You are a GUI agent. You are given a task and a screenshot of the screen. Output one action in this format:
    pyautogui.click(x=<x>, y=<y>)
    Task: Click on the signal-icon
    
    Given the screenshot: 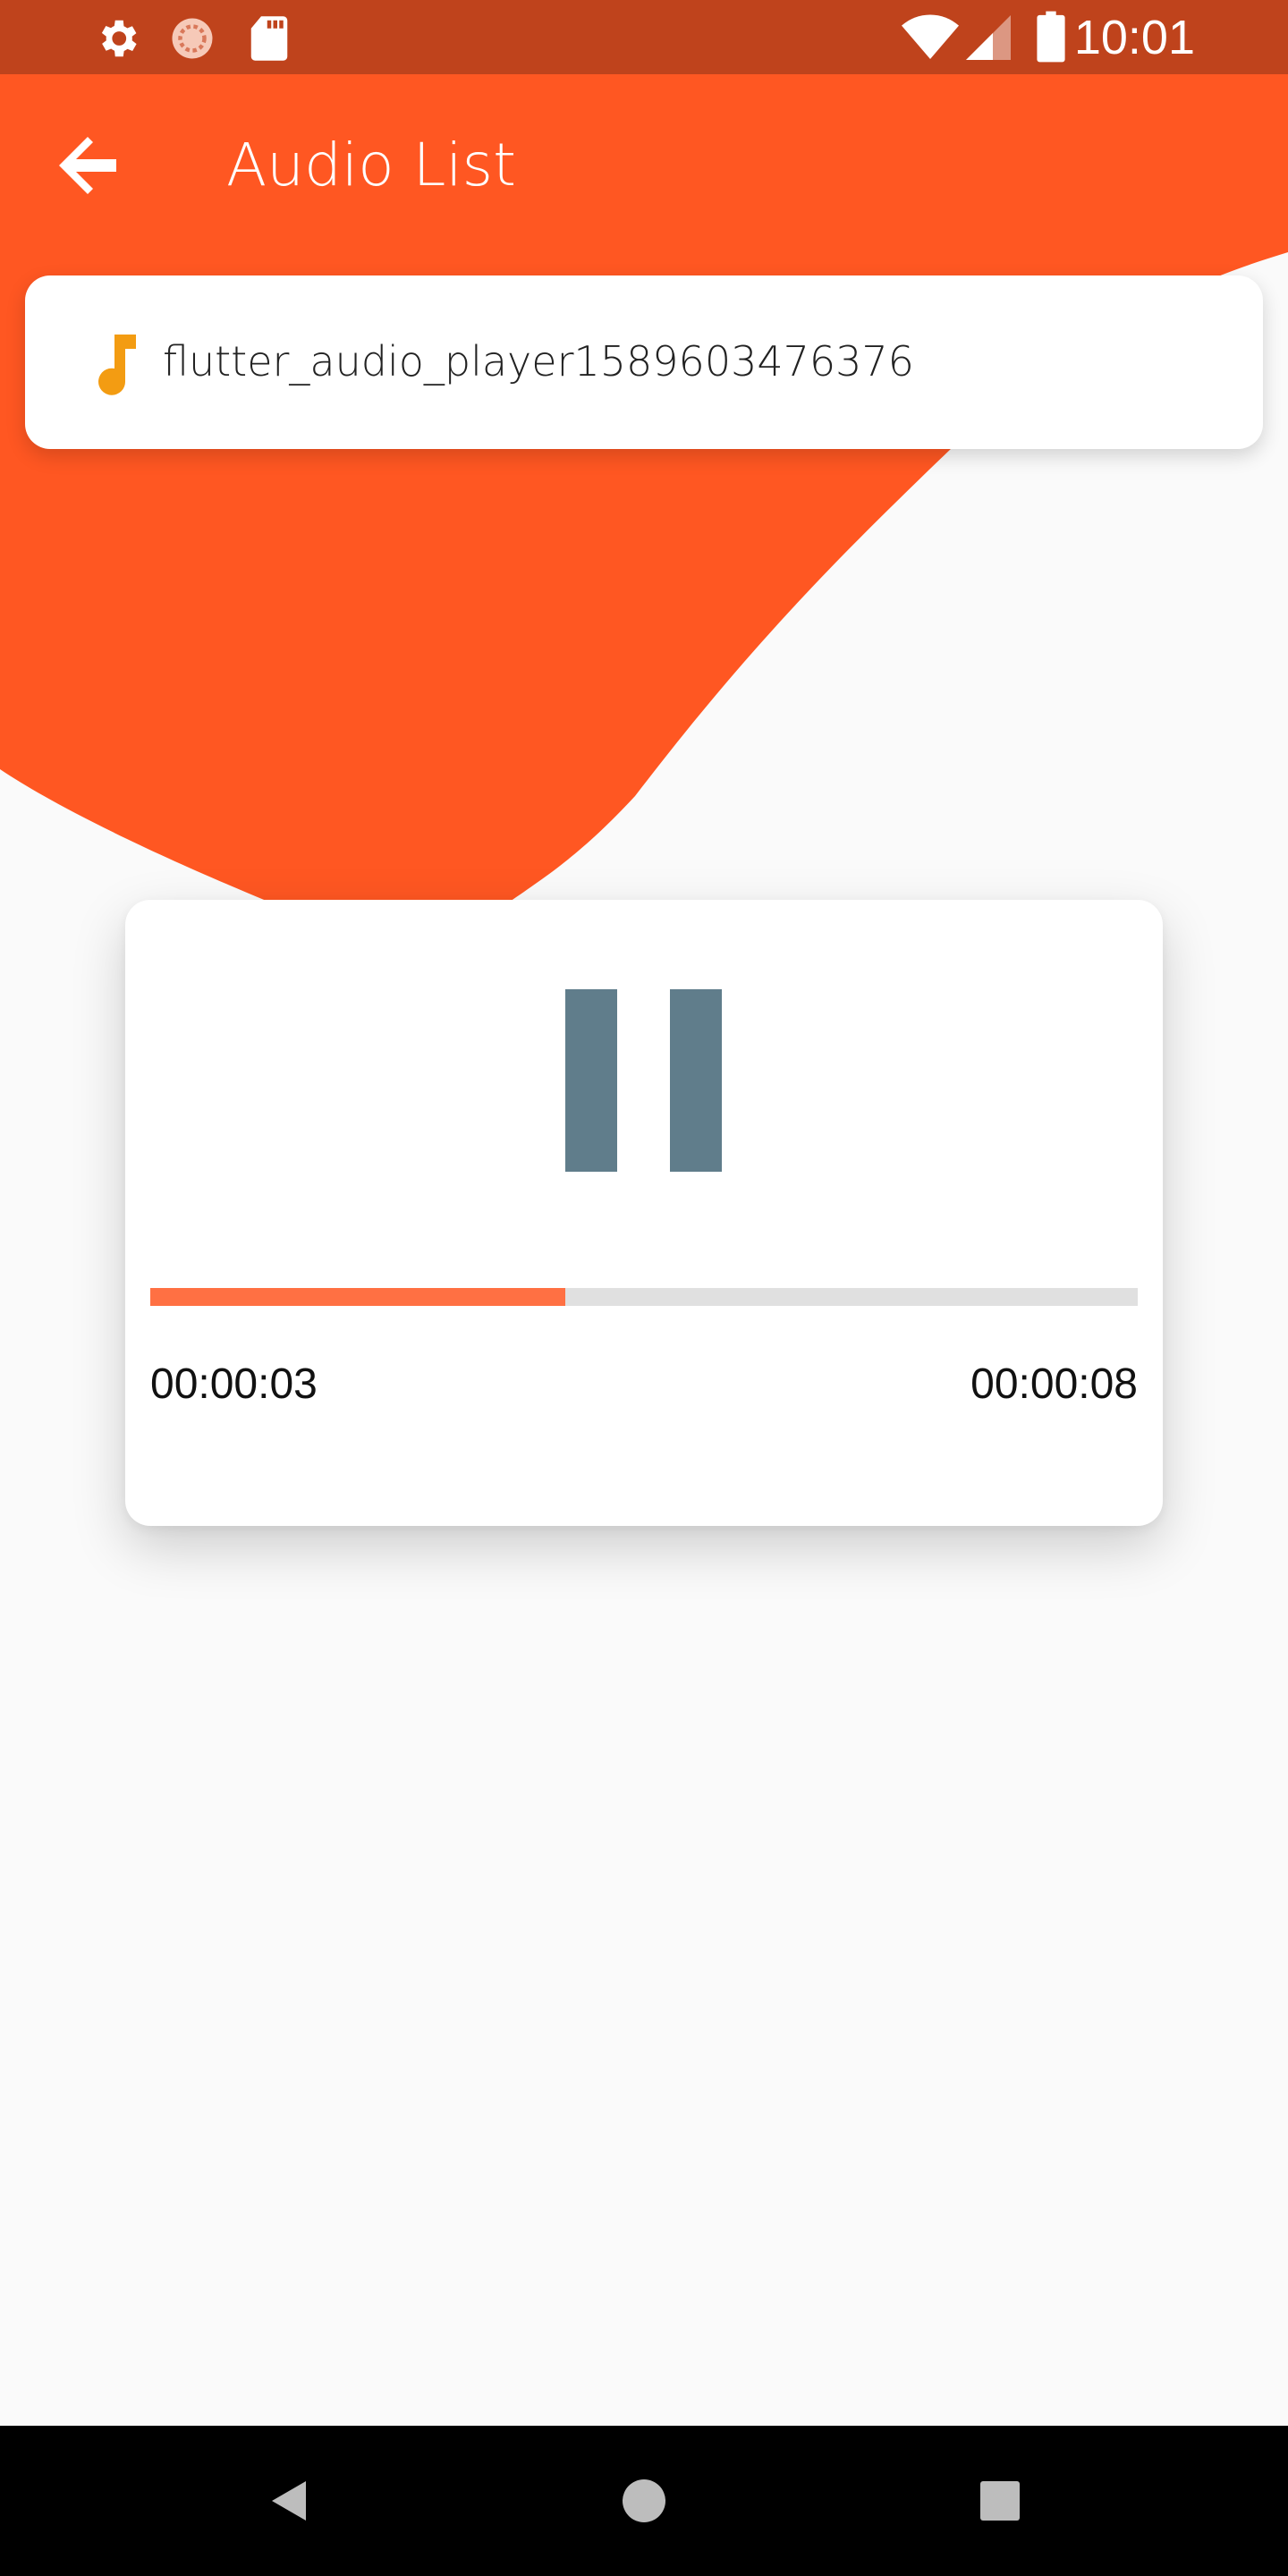 What is the action you would take?
    pyautogui.click(x=988, y=37)
    